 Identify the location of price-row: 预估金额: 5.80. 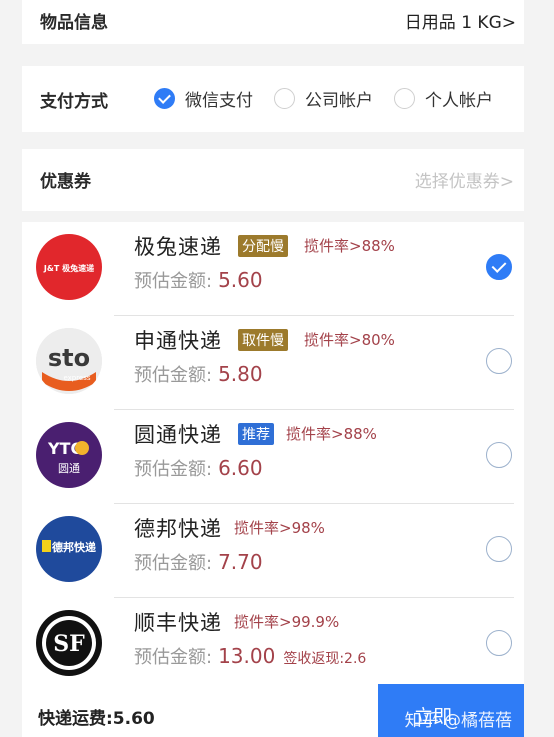
(198, 374).